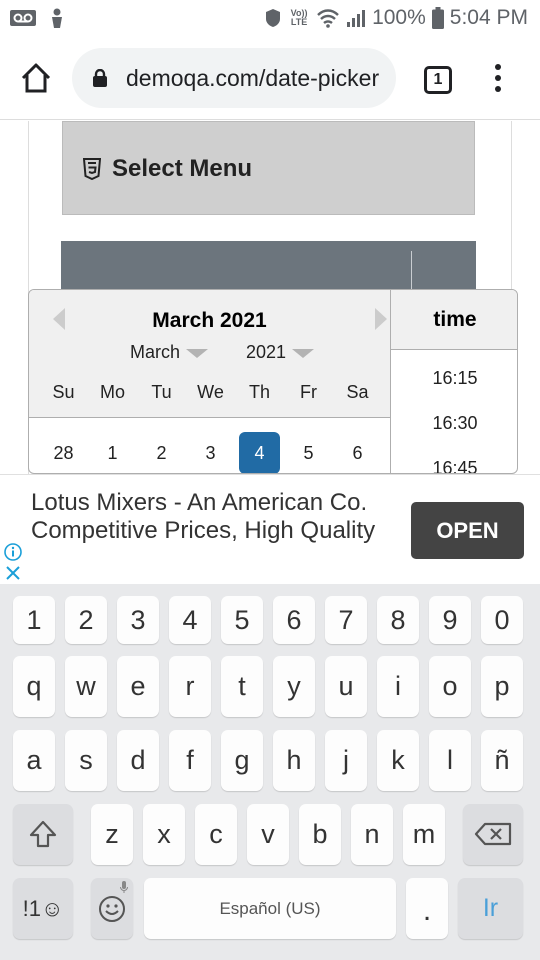 This screenshot has width=540, height=960. I want to click on key-w: w, so click(86, 686).